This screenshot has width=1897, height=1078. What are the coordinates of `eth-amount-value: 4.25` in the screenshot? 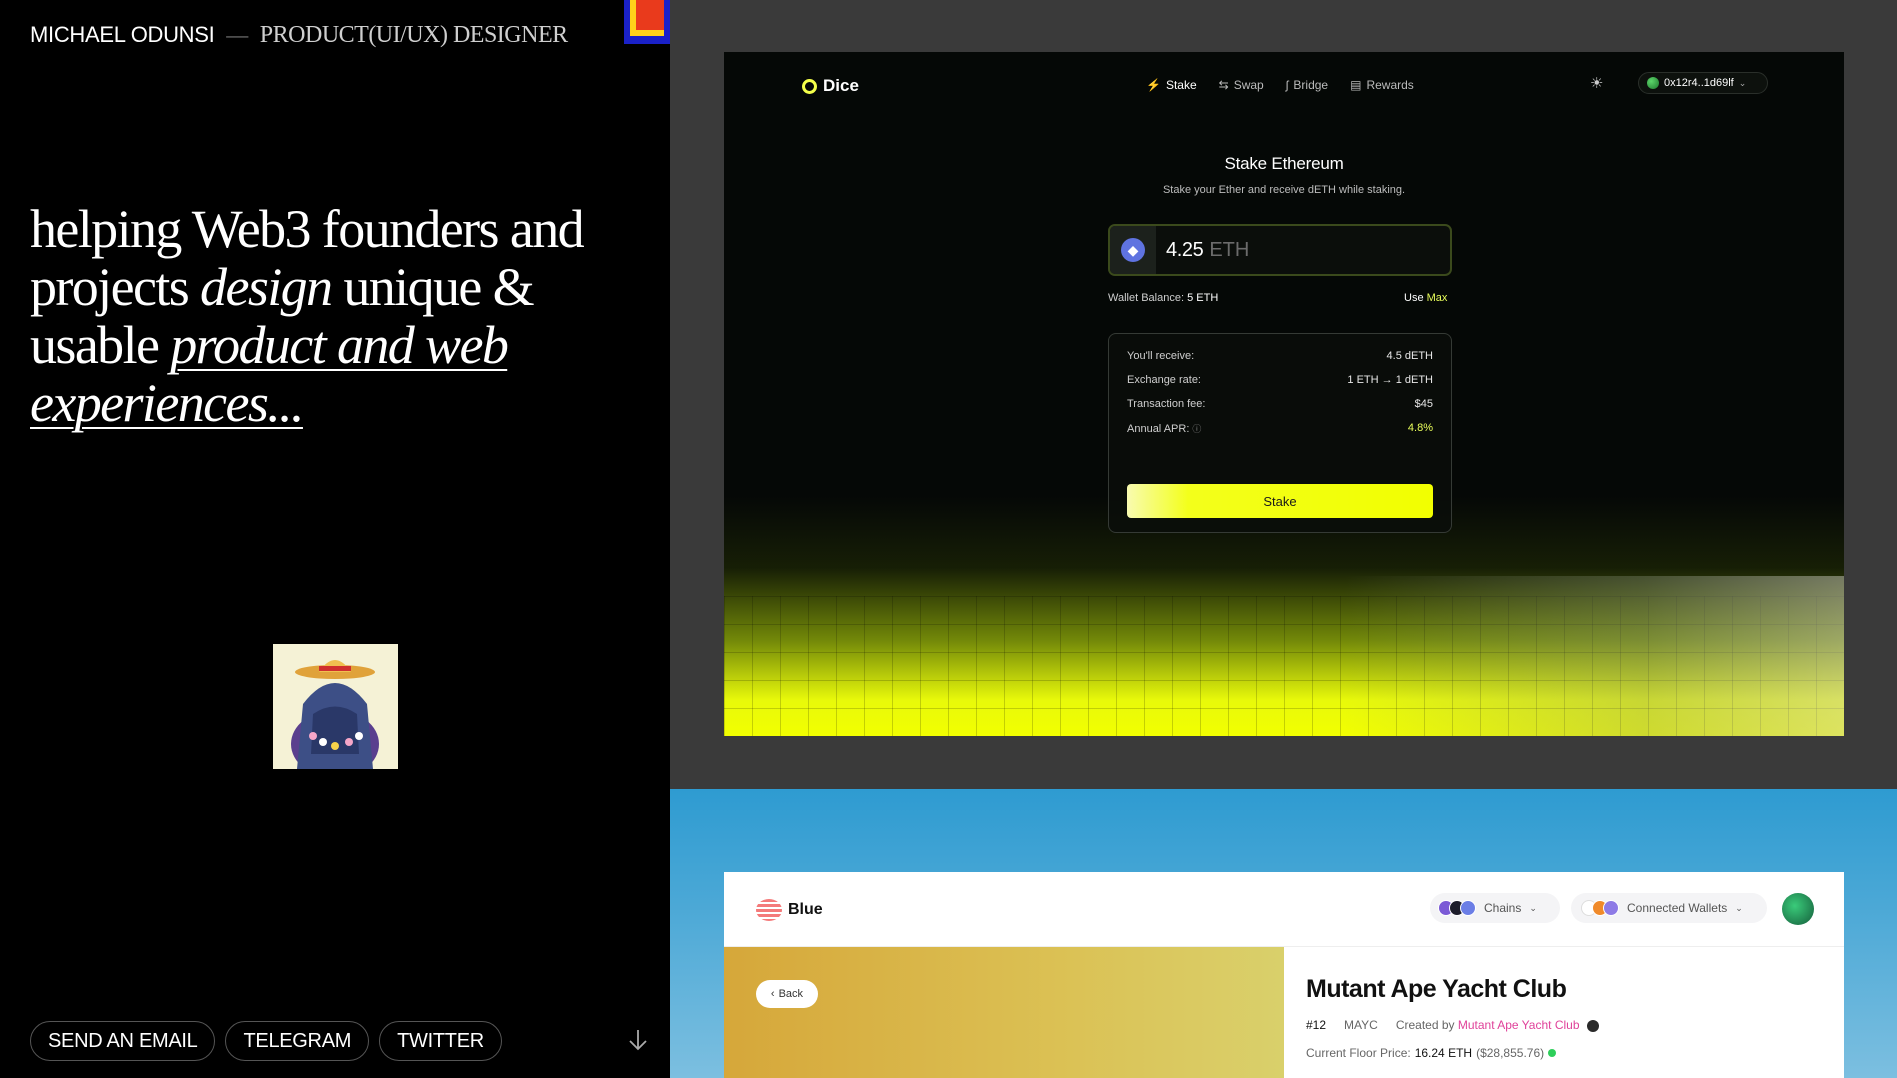 It's located at (1185, 250).